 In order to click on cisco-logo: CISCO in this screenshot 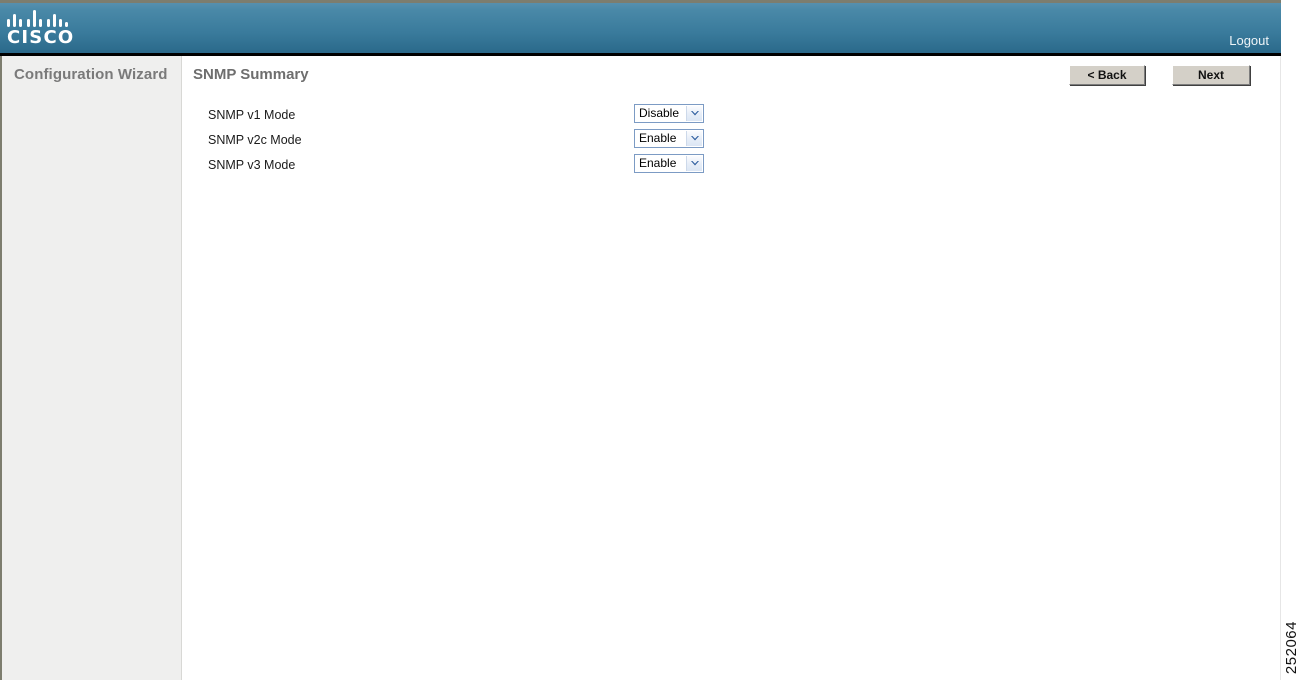, I will do `click(46, 30)`.